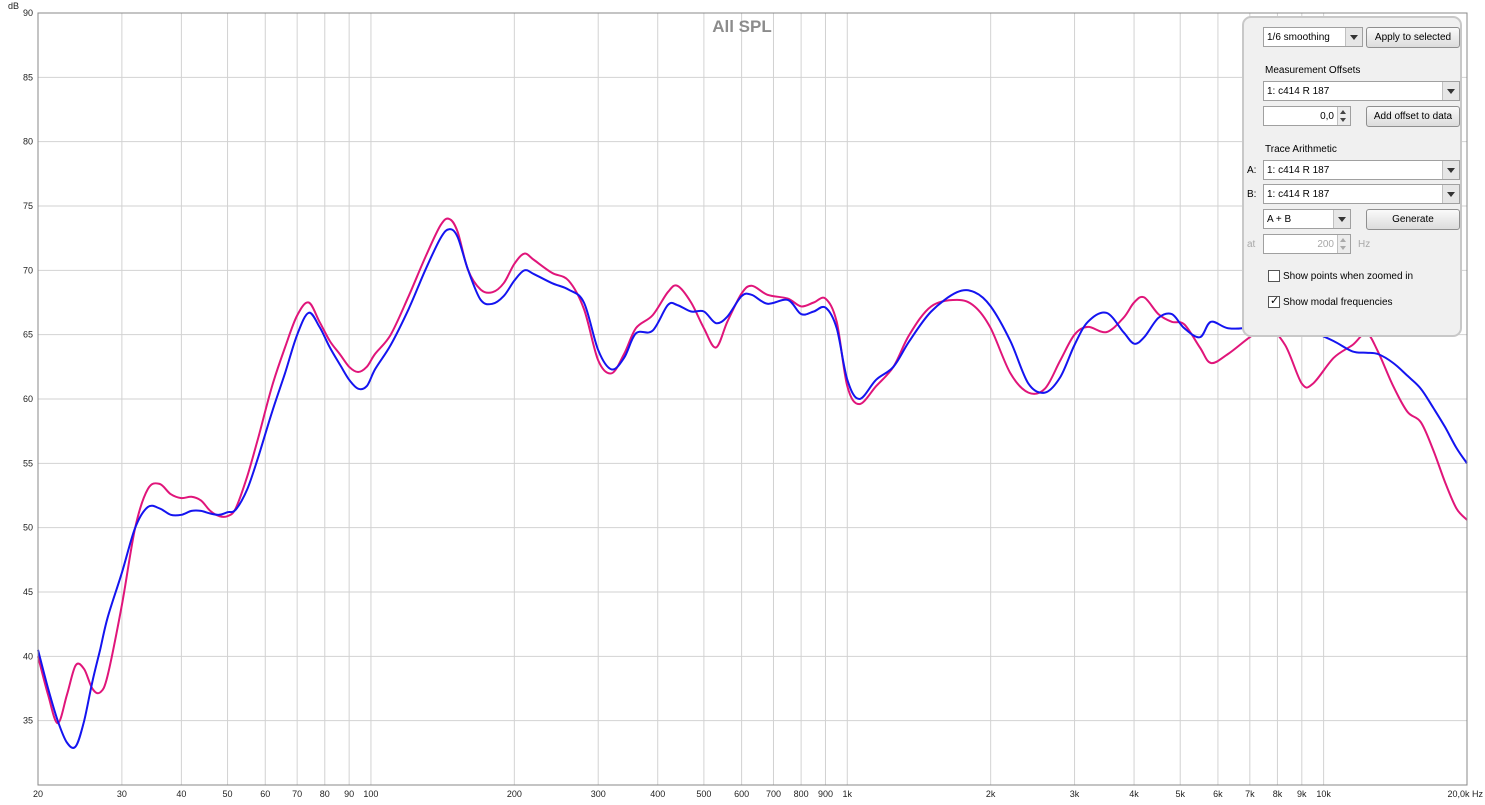 This screenshot has width=1485, height=805. Describe the element at coordinates (28, 335) in the screenshot. I see `y-tick-label: 65` at that location.